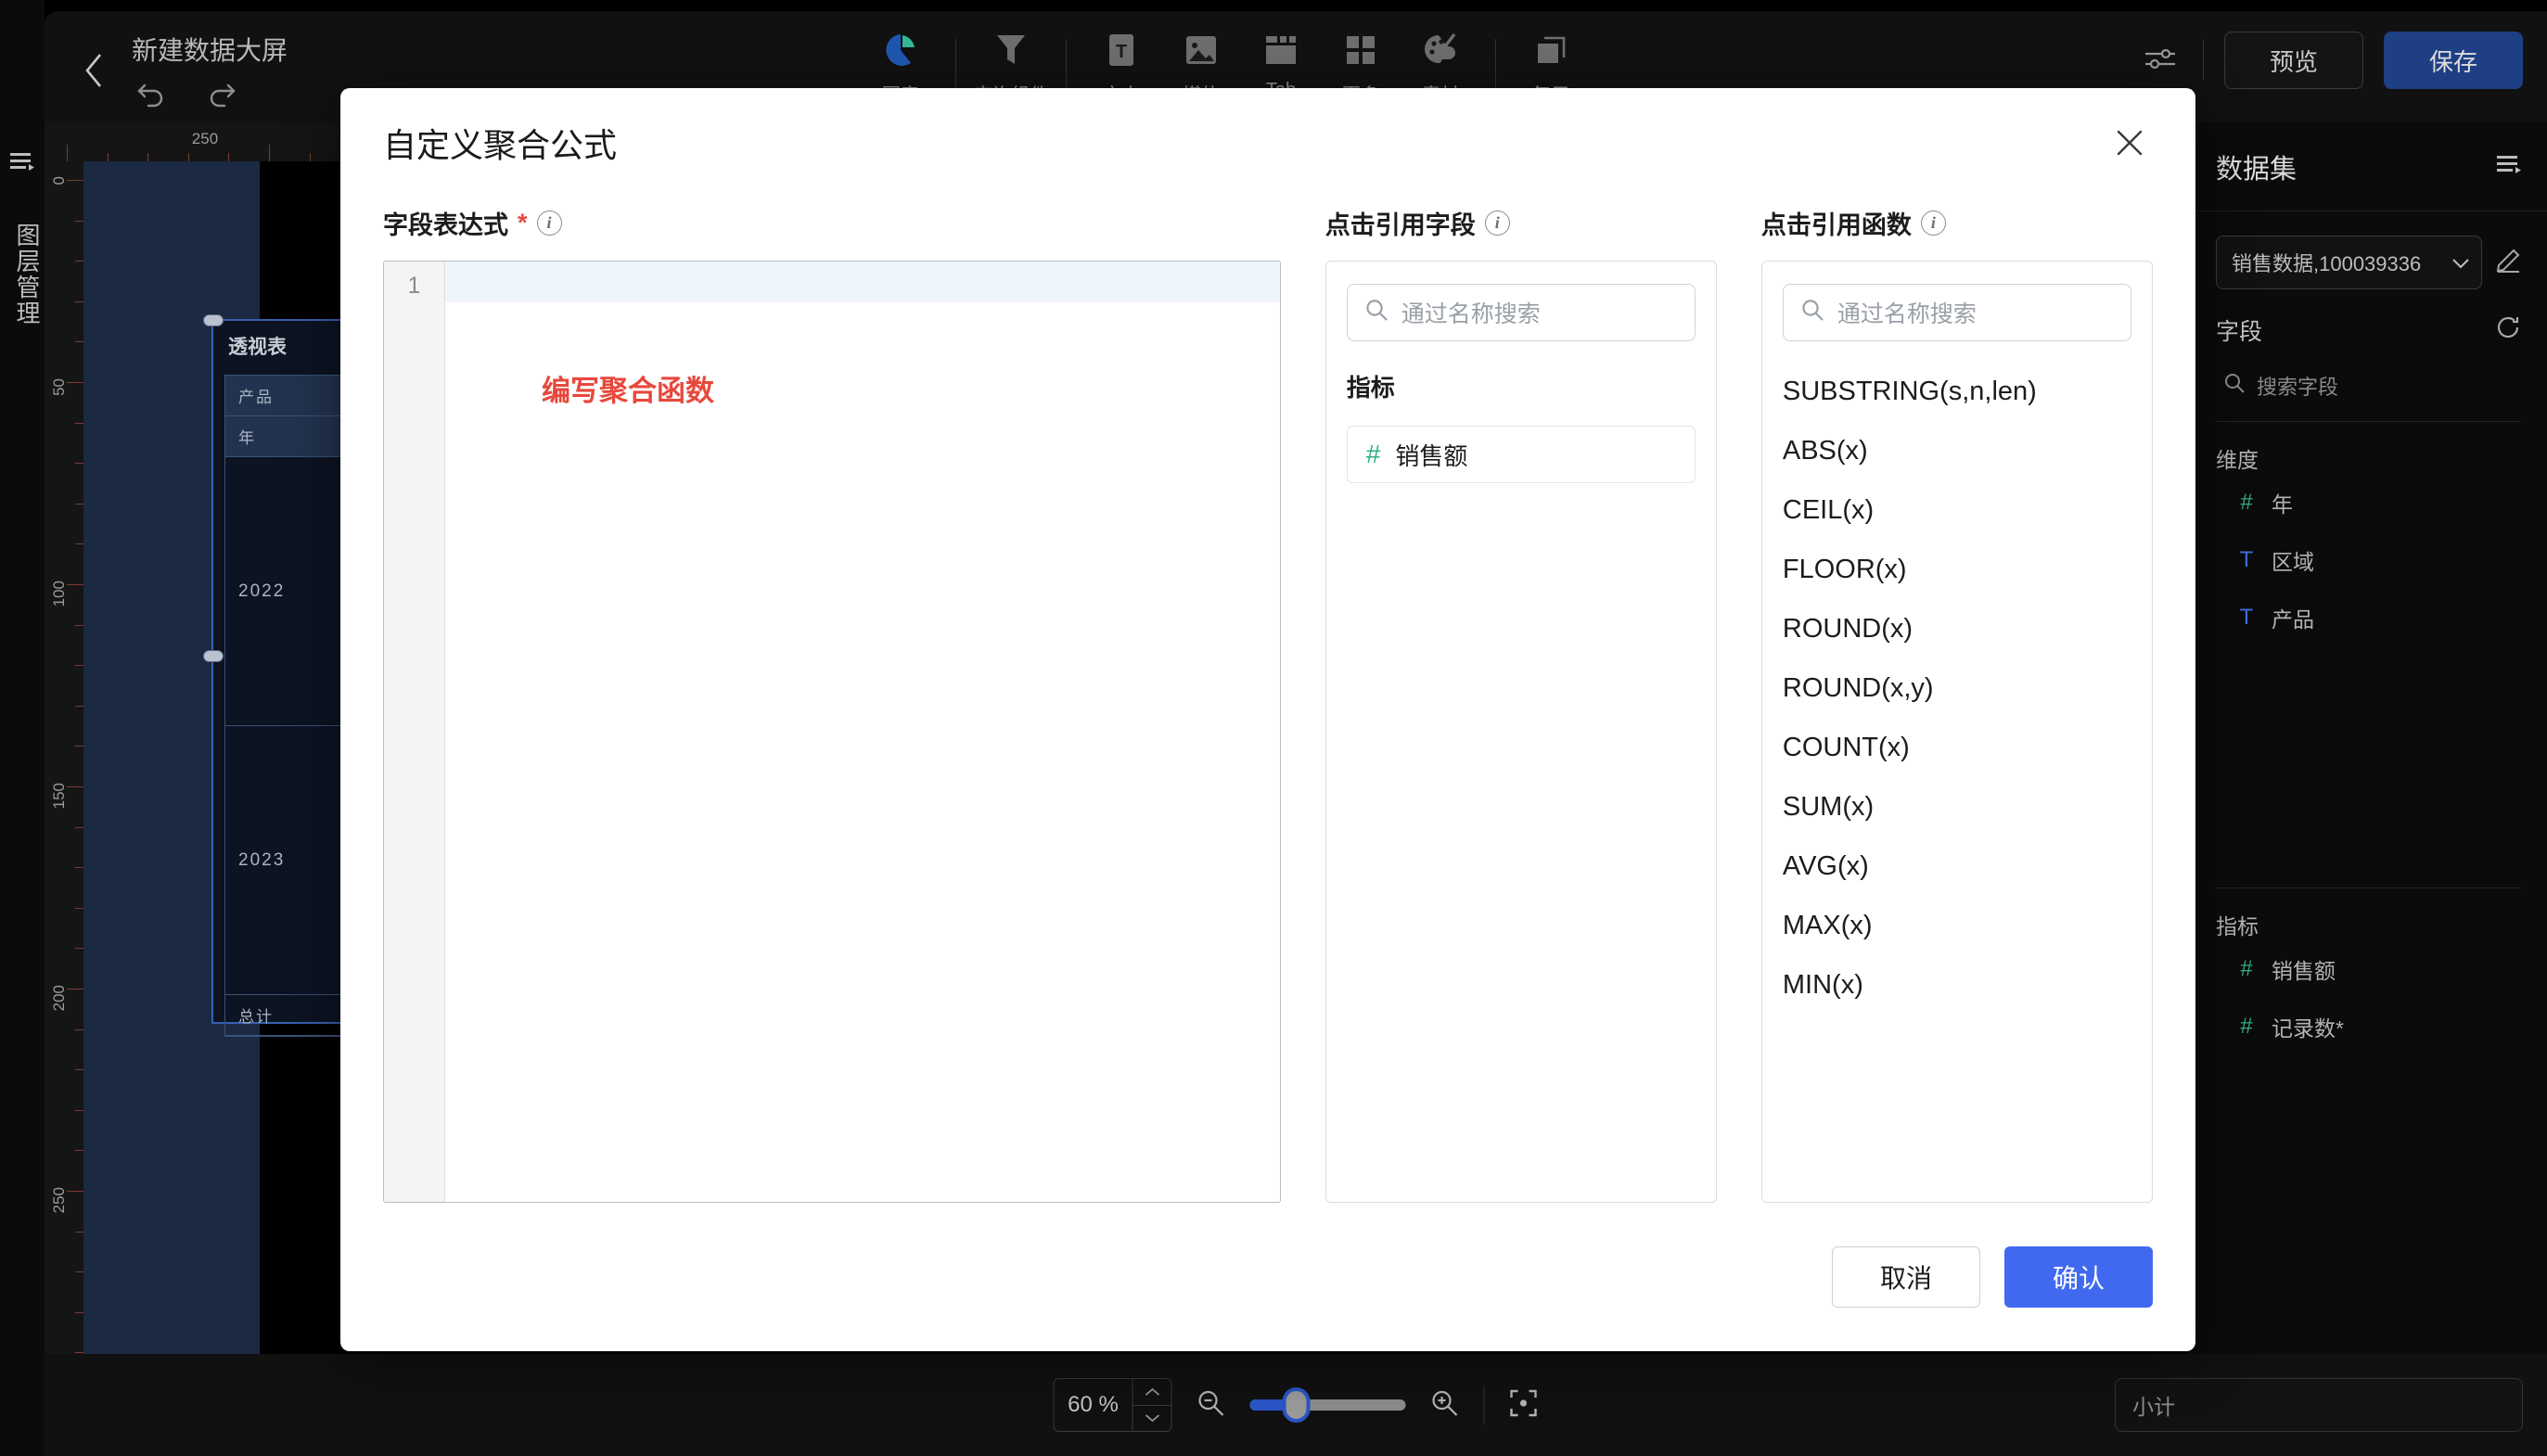 This screenshot has height=1456, width=2547. What do you see at coordinates (1400, 225) in the screenshot?
I see `fields-panel-label: 点击引用字段` at bounding box center [1400, 225].